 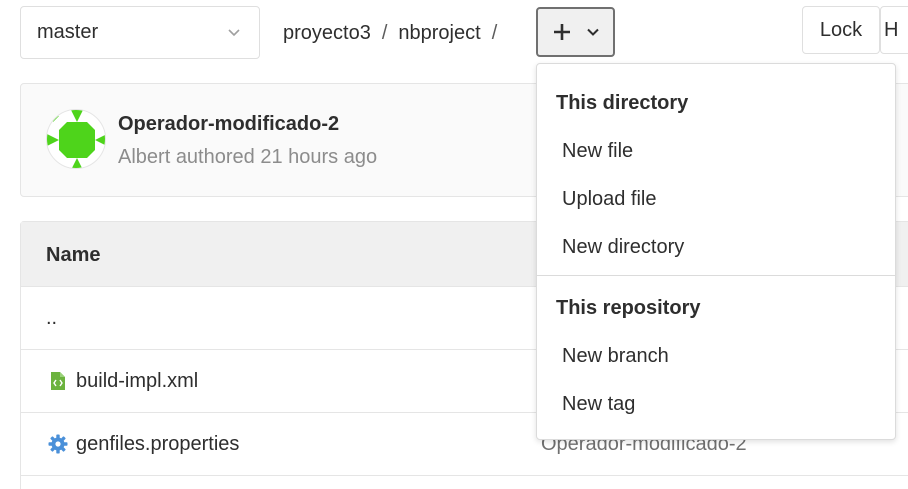 I want to click on avatar, so click(x=76, y=139).